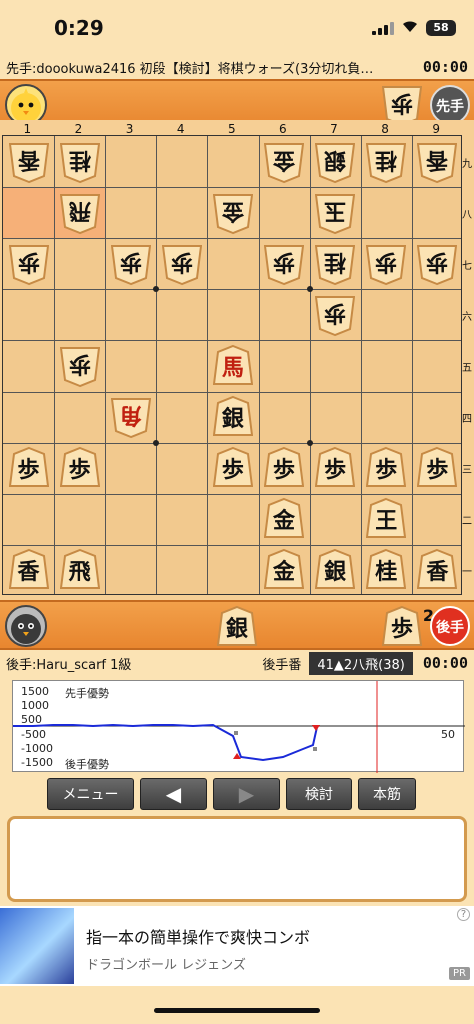  What do you see at coordinates (283, 129) in the screenshot?
I see `file-label: 6` at bounding box center [283, 129].